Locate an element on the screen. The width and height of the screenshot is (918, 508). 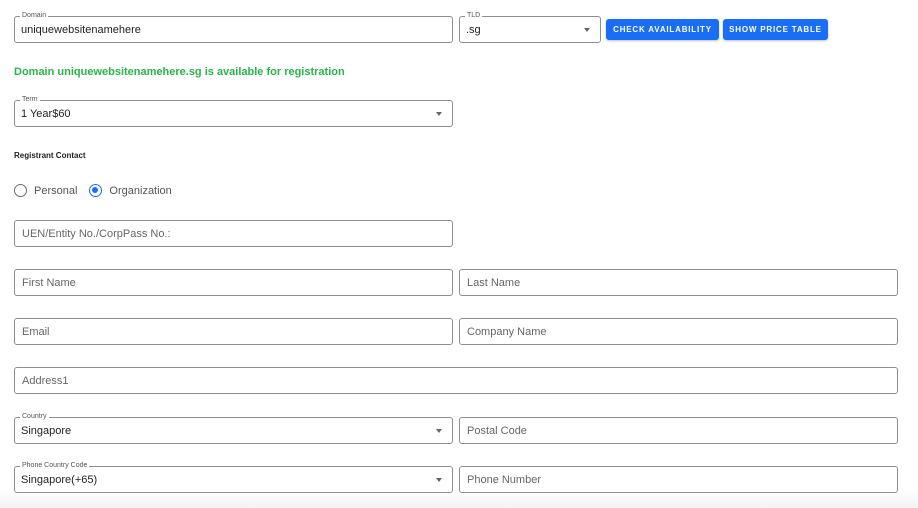
phone-country-code-label: Phone Country Code is located at coordinates (55, 466).